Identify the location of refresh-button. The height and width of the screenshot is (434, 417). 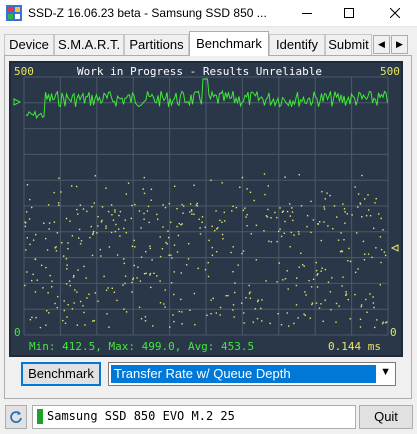
(16, 417).